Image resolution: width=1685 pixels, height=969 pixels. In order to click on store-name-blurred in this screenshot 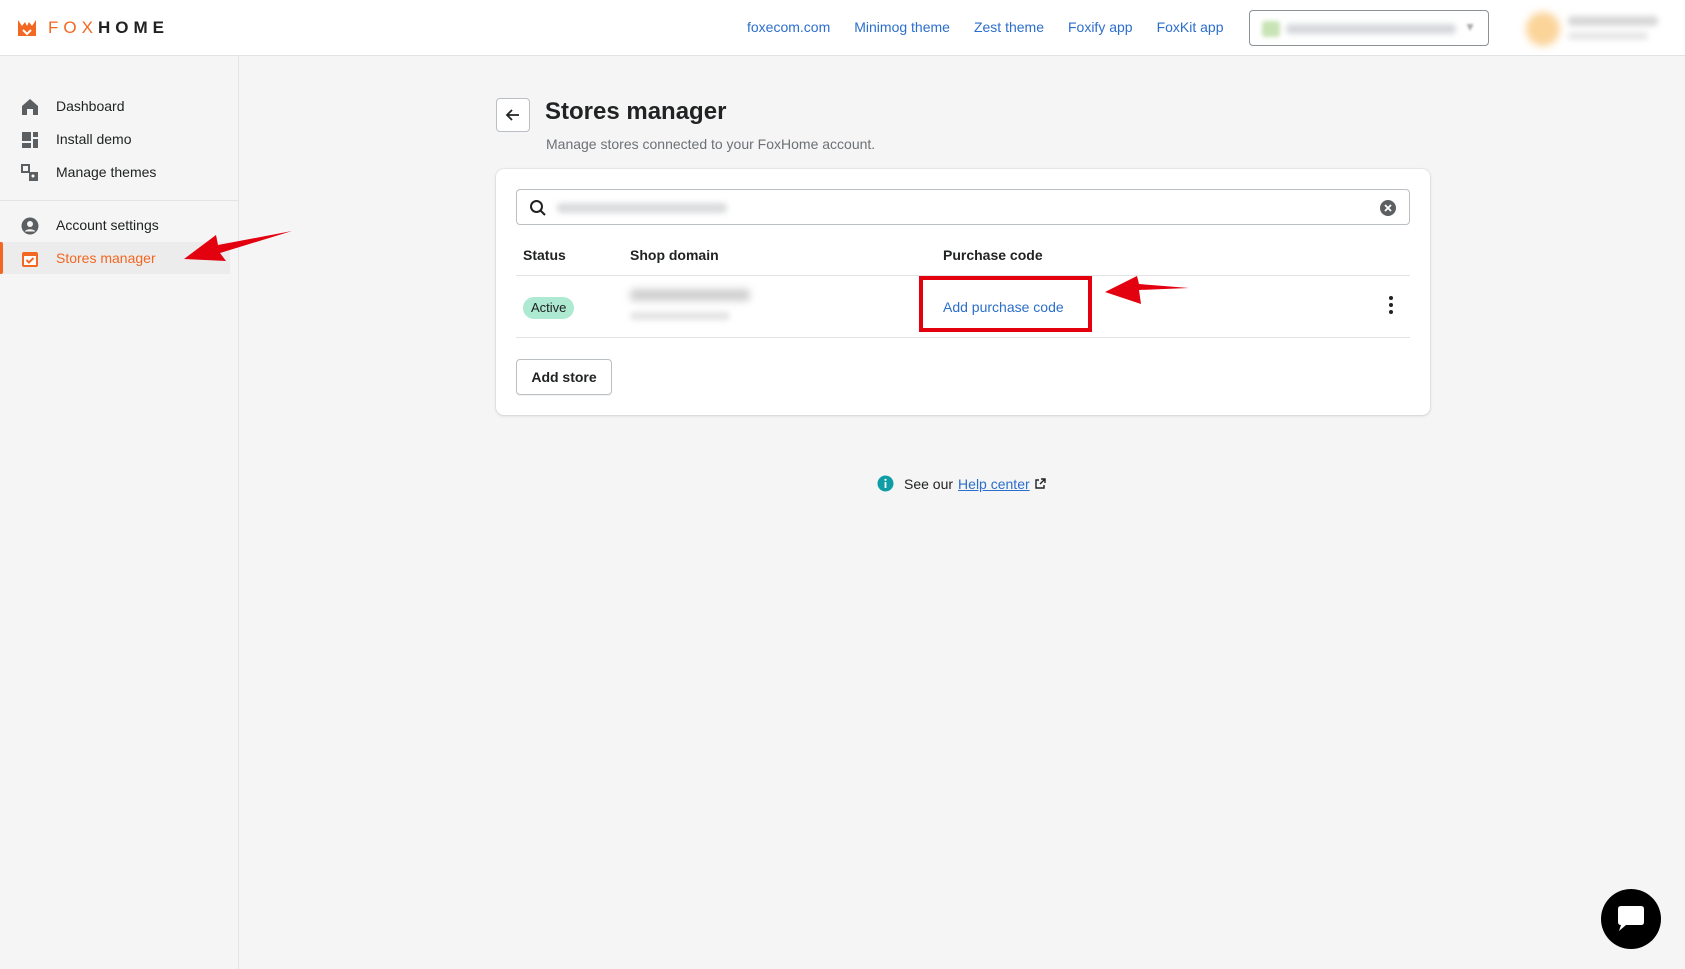, I will do `click(1371, 29)`.